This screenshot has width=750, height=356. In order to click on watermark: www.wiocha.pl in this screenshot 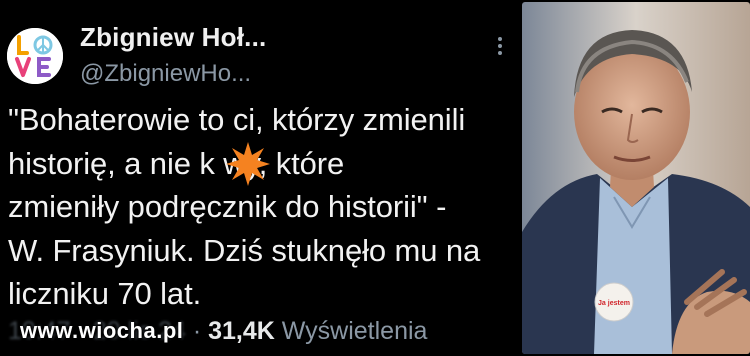, I will do `click(102, 330)`.